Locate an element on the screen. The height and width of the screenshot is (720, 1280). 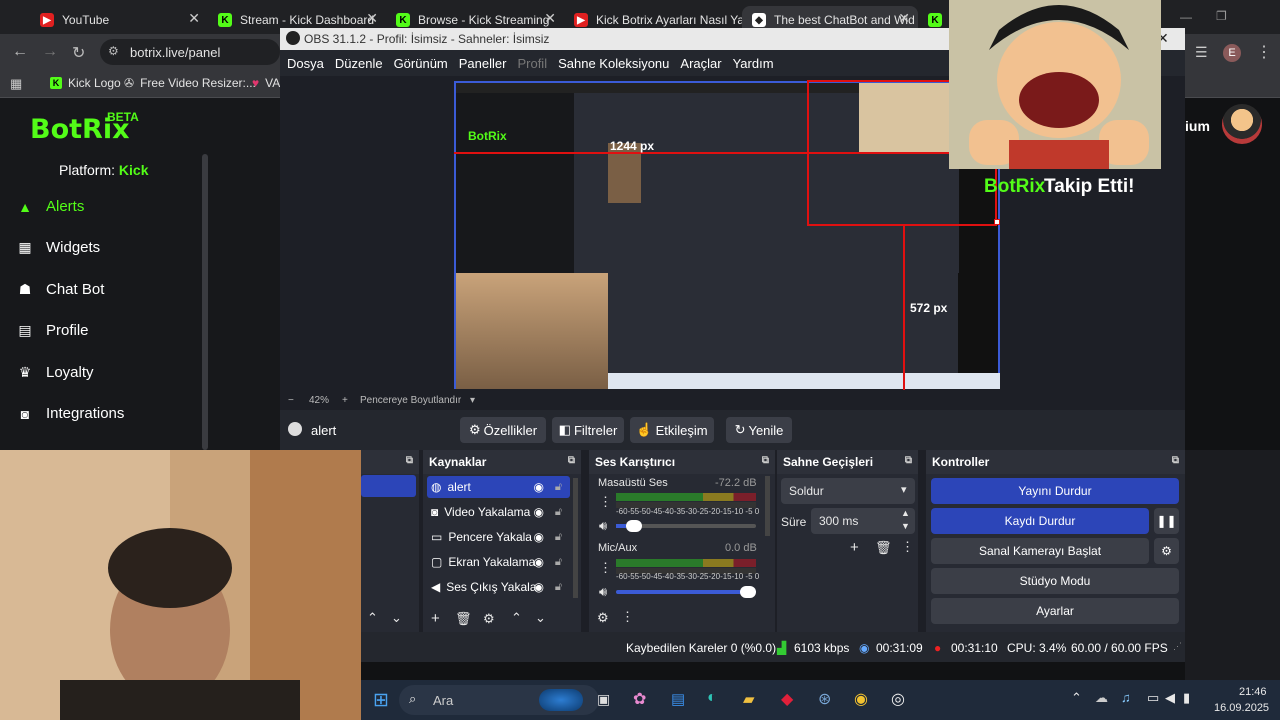
trash-icon: 🗑︎ is located at coordinates (463, 619).